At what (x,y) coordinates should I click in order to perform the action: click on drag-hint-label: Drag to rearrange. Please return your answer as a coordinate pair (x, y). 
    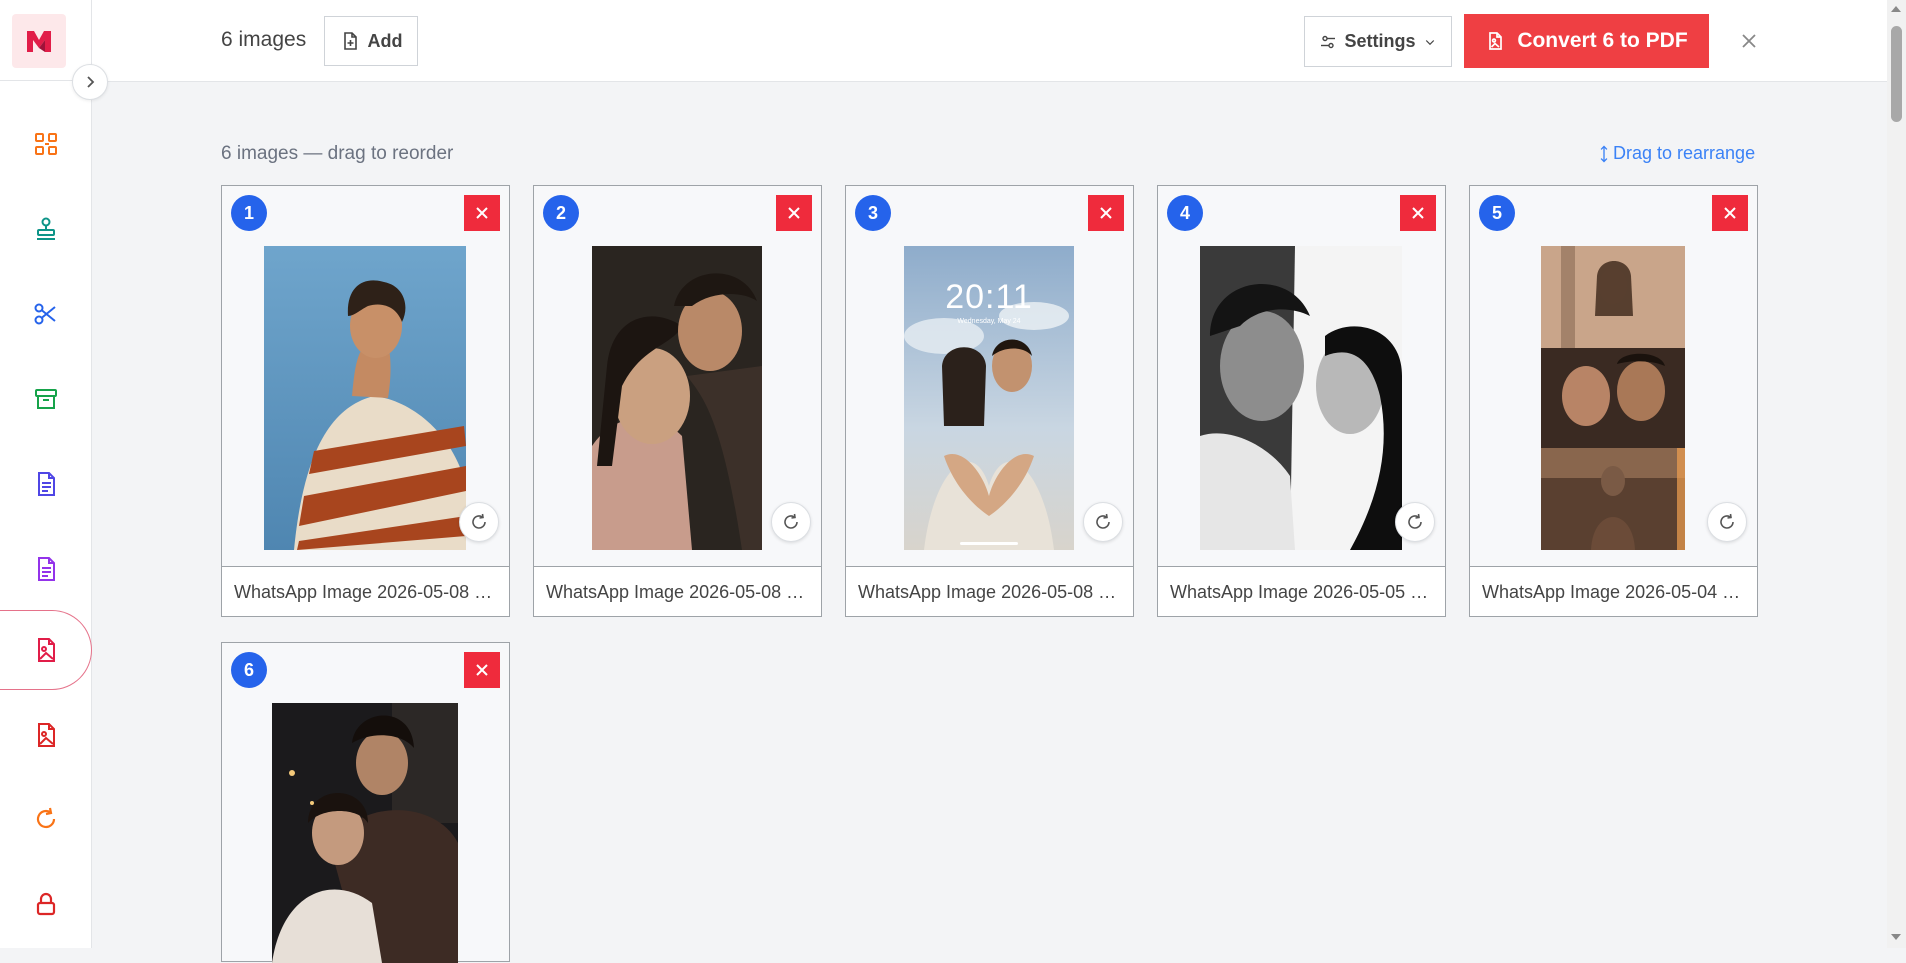
    Looking at the image, I should click on (1684, 153).